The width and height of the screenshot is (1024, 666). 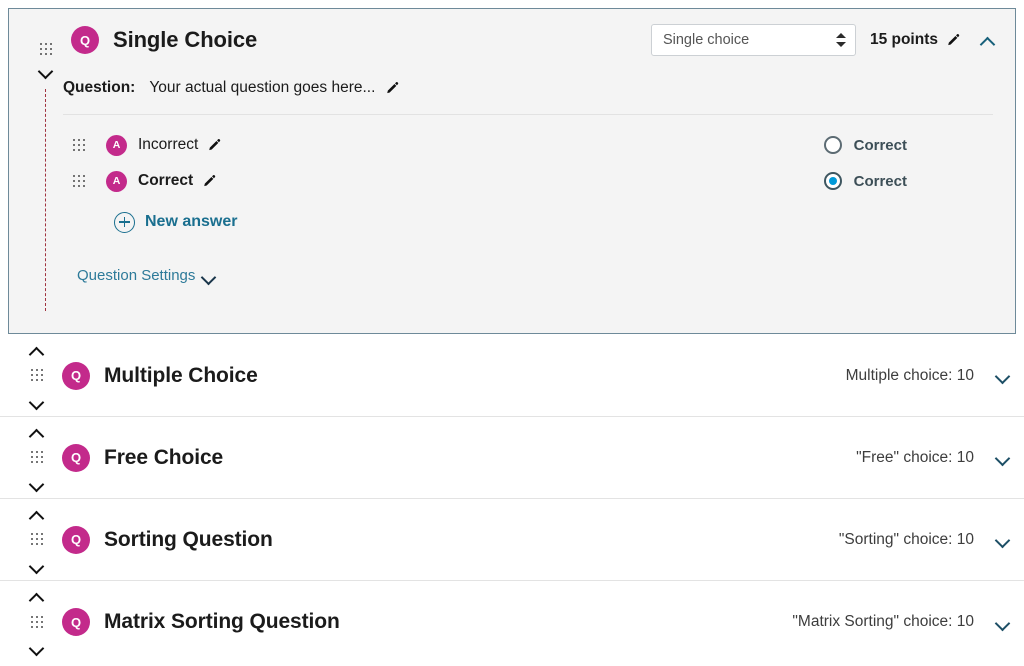 I want to click on row-main: Q Sorting Question, so click(x=167, y=539).